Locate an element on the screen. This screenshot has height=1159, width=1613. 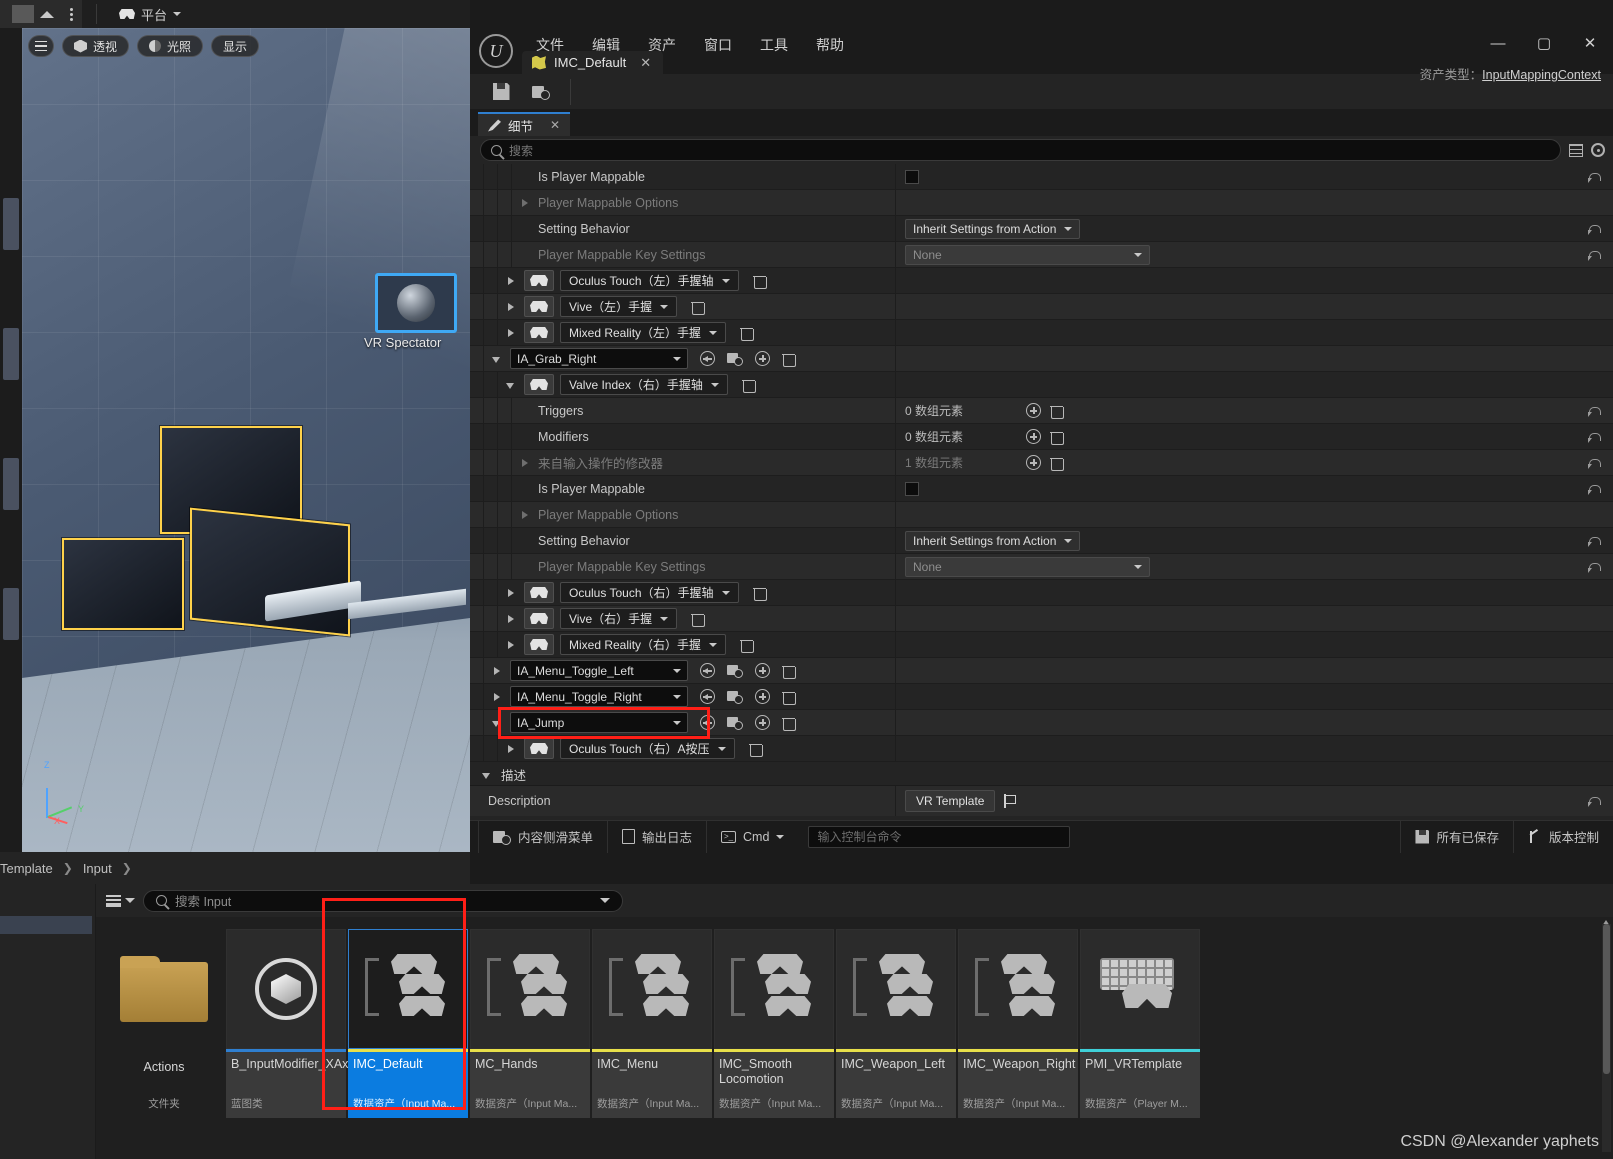
property-row: Mixed Reality（右）手握 is located at coordinates (1041, 645).